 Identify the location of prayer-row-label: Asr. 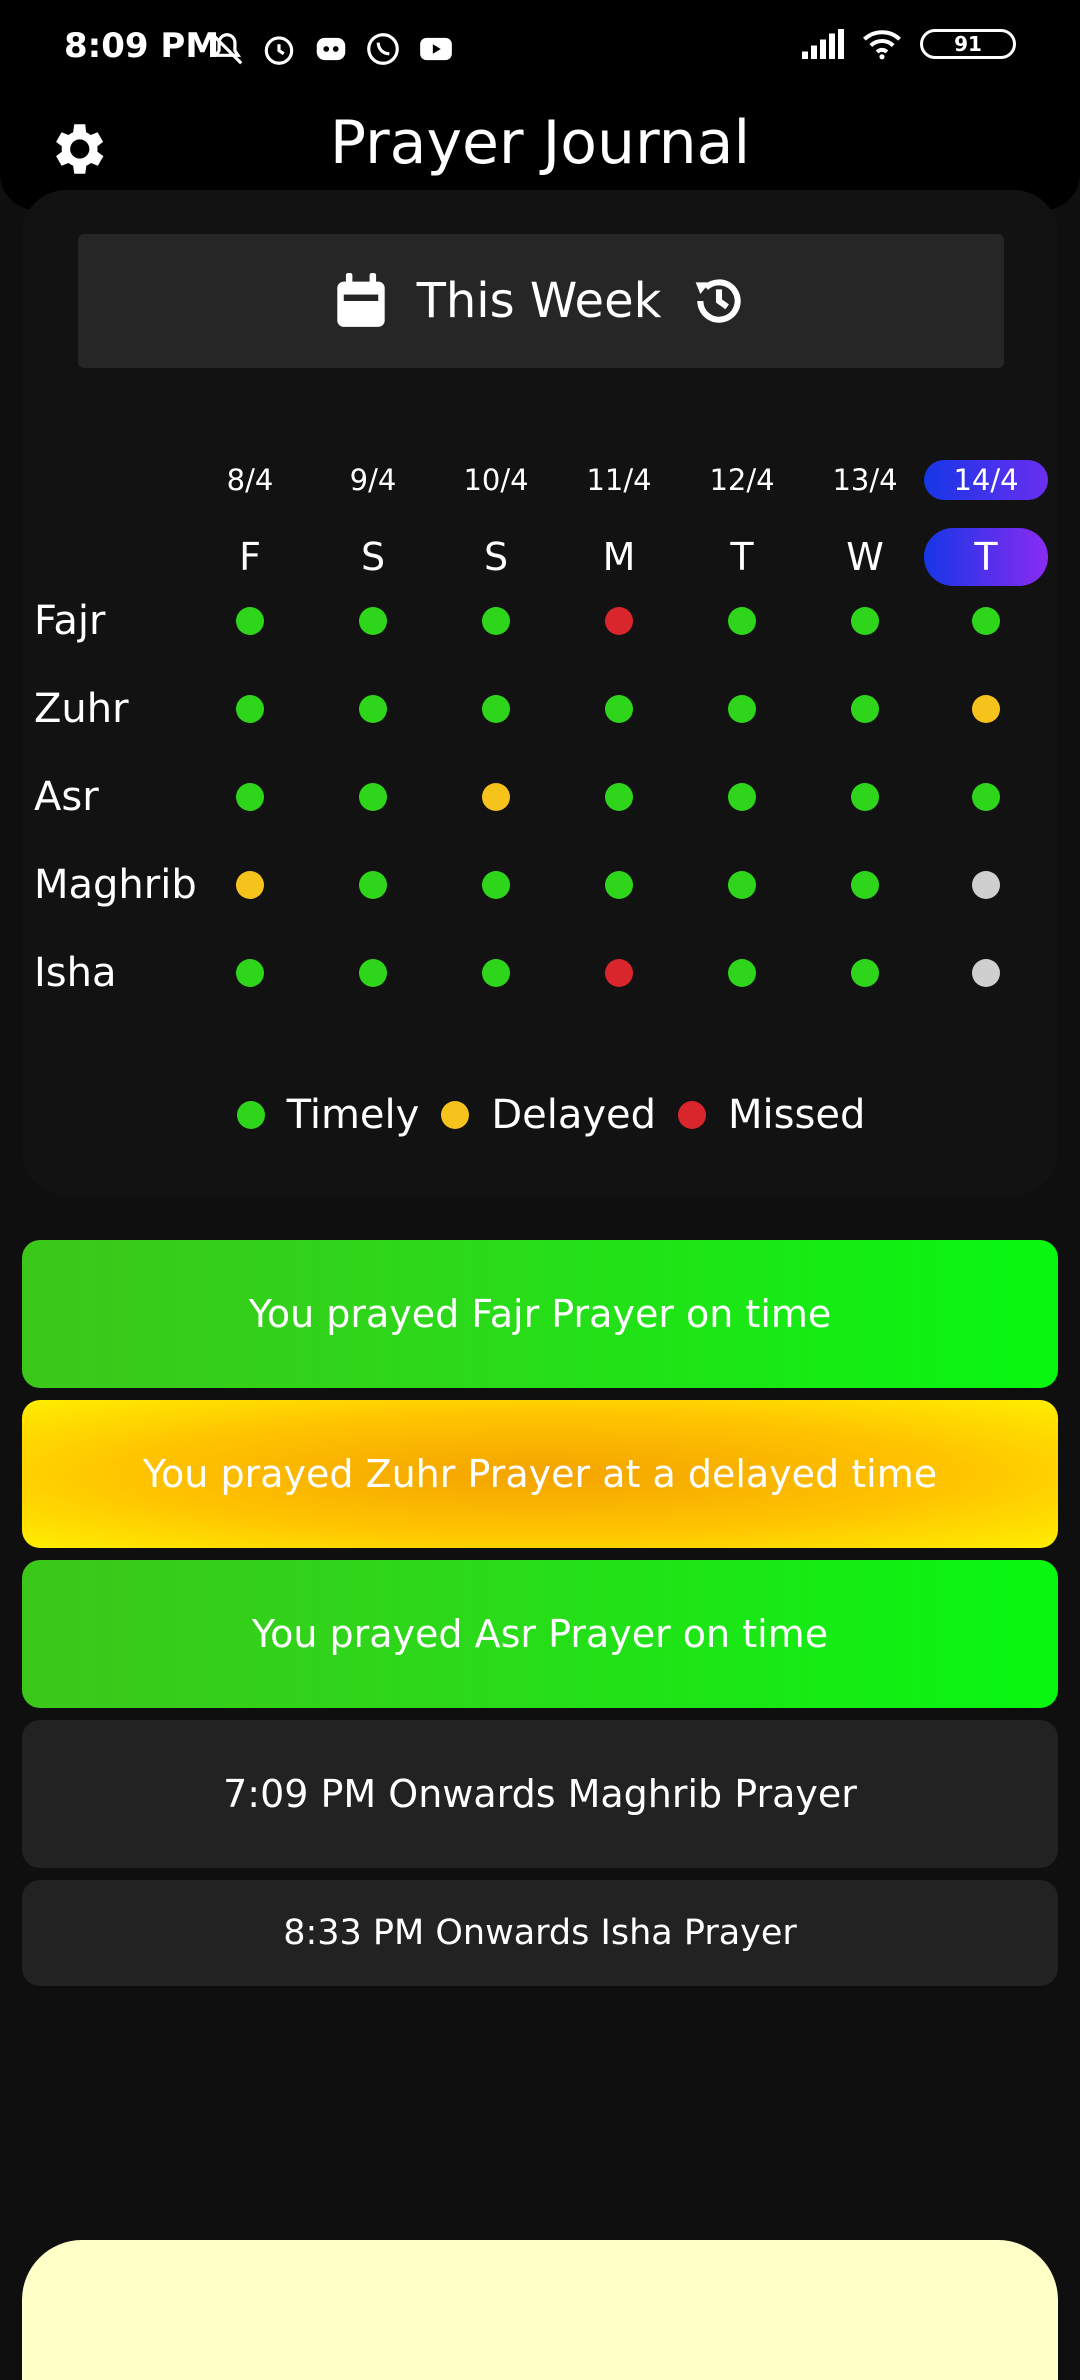
(66, 797).